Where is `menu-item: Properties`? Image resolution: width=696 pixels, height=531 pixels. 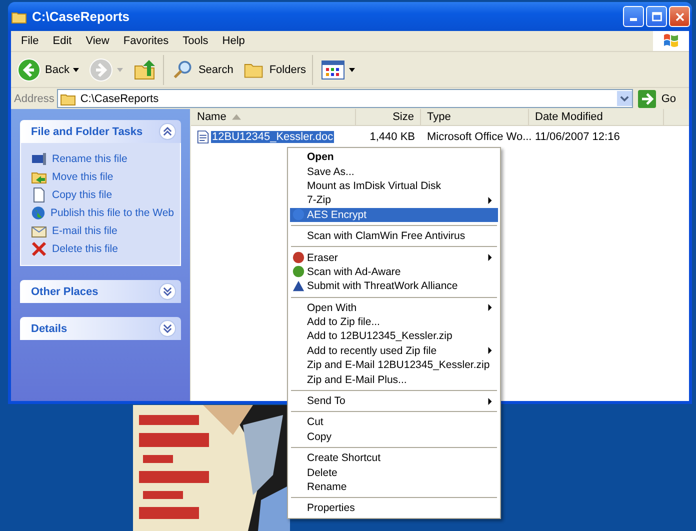 menu-item: Properties is located at coordinates (394, 508).